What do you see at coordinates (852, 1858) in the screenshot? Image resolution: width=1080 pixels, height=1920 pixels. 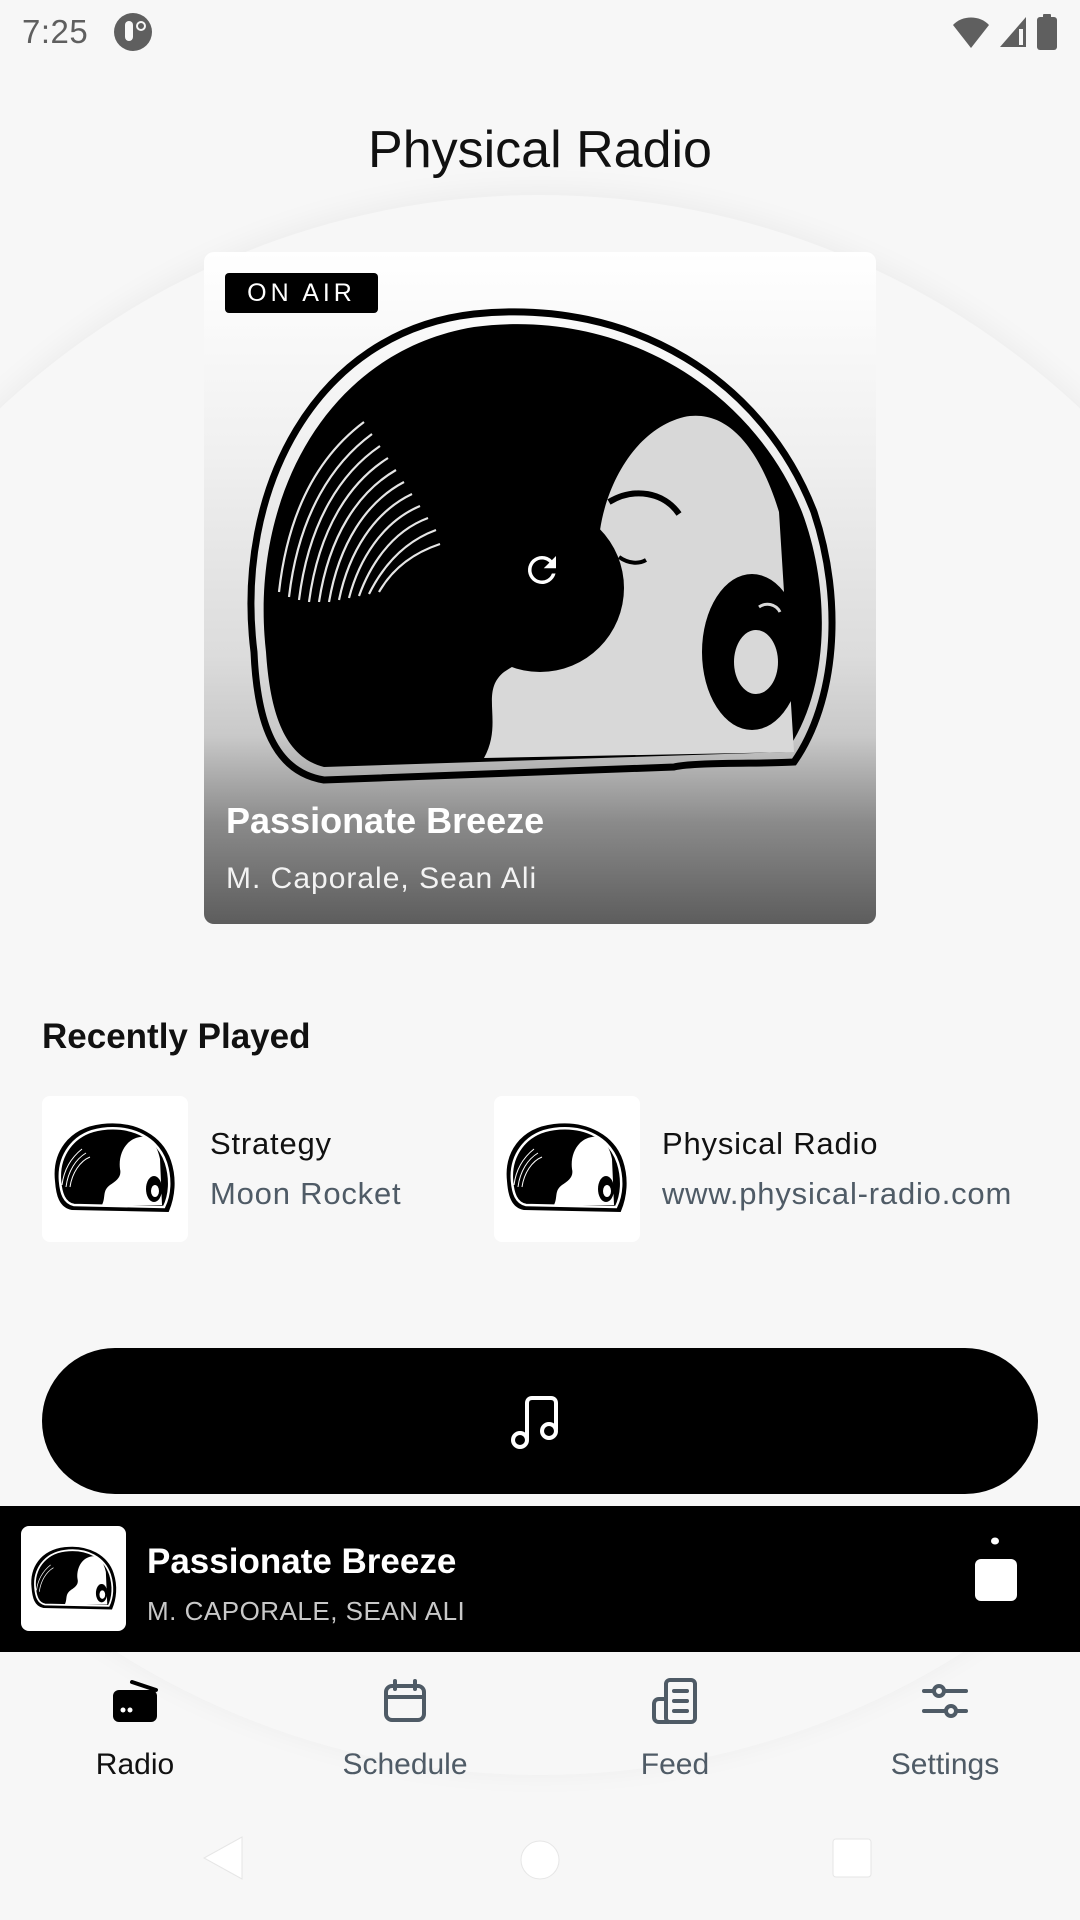 I see `recents-icon` at bounding box center [852, 1858].